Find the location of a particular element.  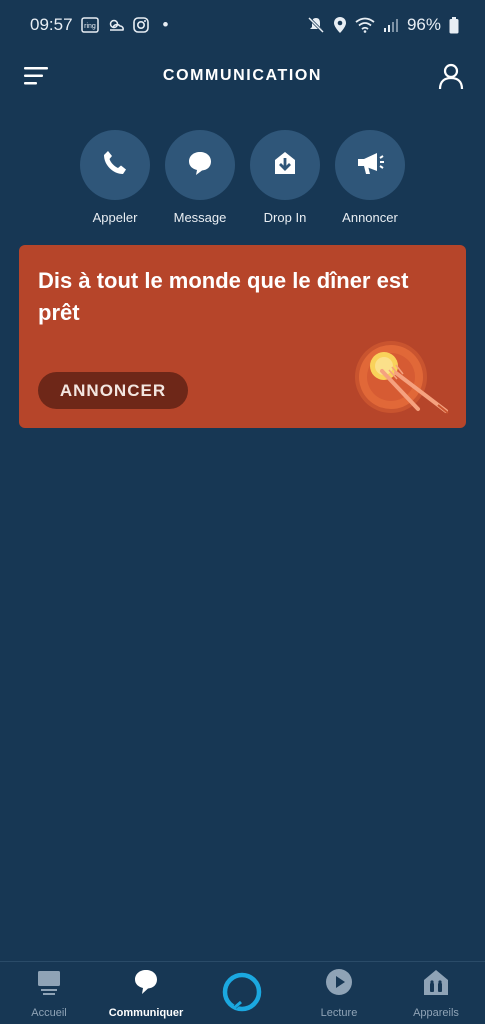

chat-icon is located at coordinates (146, 984).